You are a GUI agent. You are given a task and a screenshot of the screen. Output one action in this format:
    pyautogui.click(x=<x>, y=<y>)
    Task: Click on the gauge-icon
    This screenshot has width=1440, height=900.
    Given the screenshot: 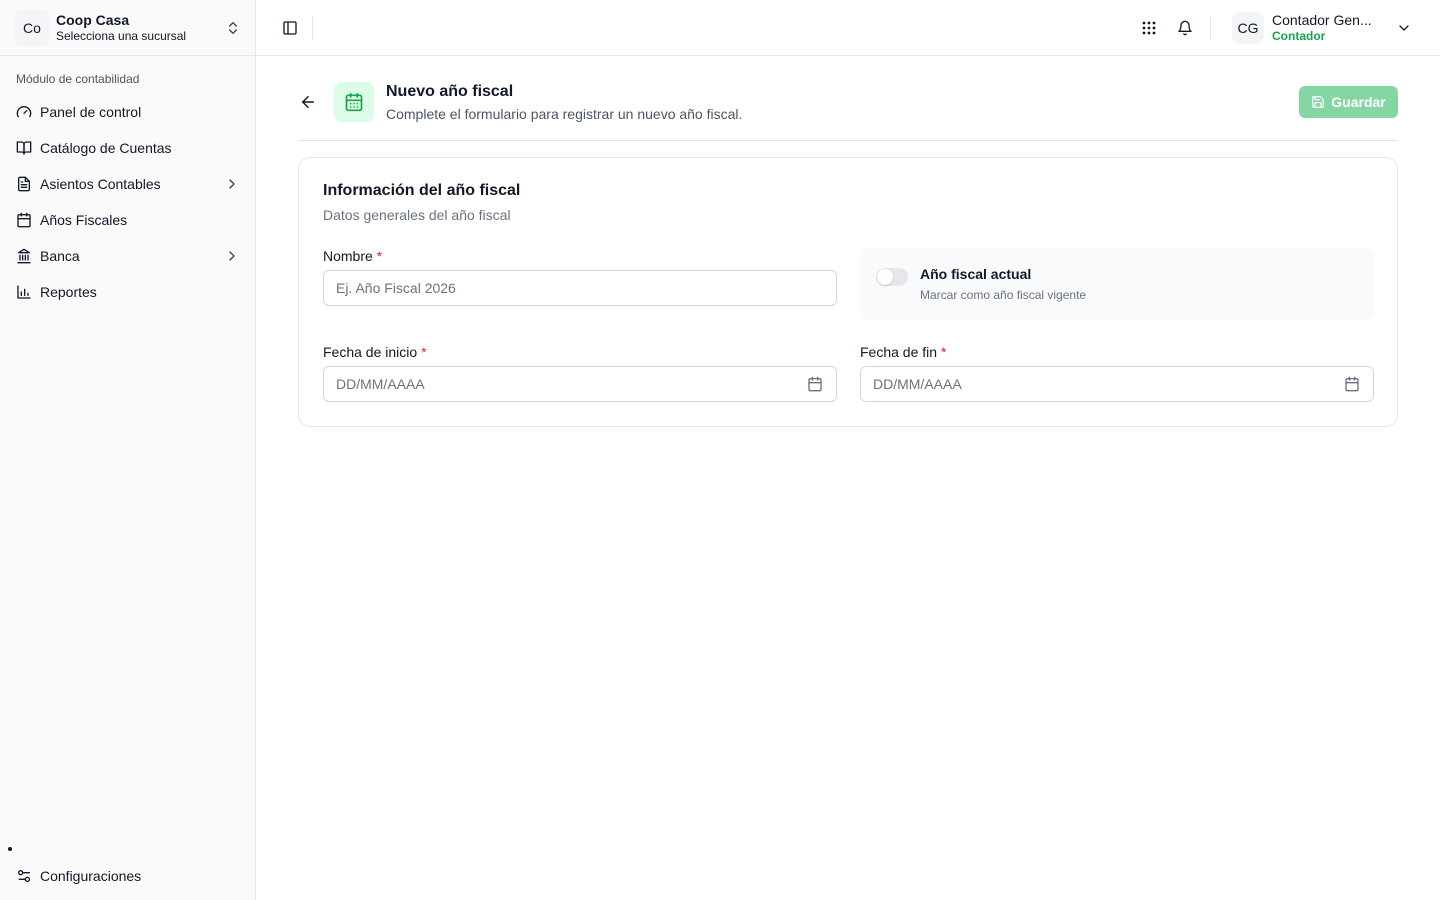 What is the action you would take?
    pyautogui.click(x=24, y=112)
    